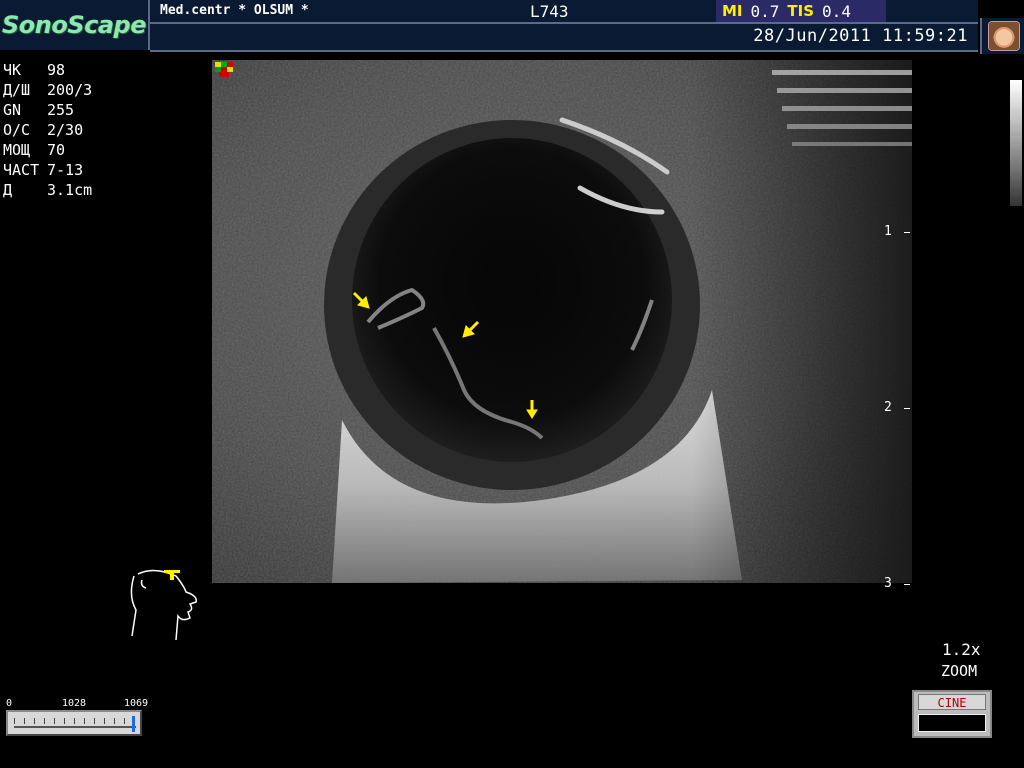 The height and width of the screenshot is (768, 1024). I want to click on cine-button: CINE, so click(952, 702).